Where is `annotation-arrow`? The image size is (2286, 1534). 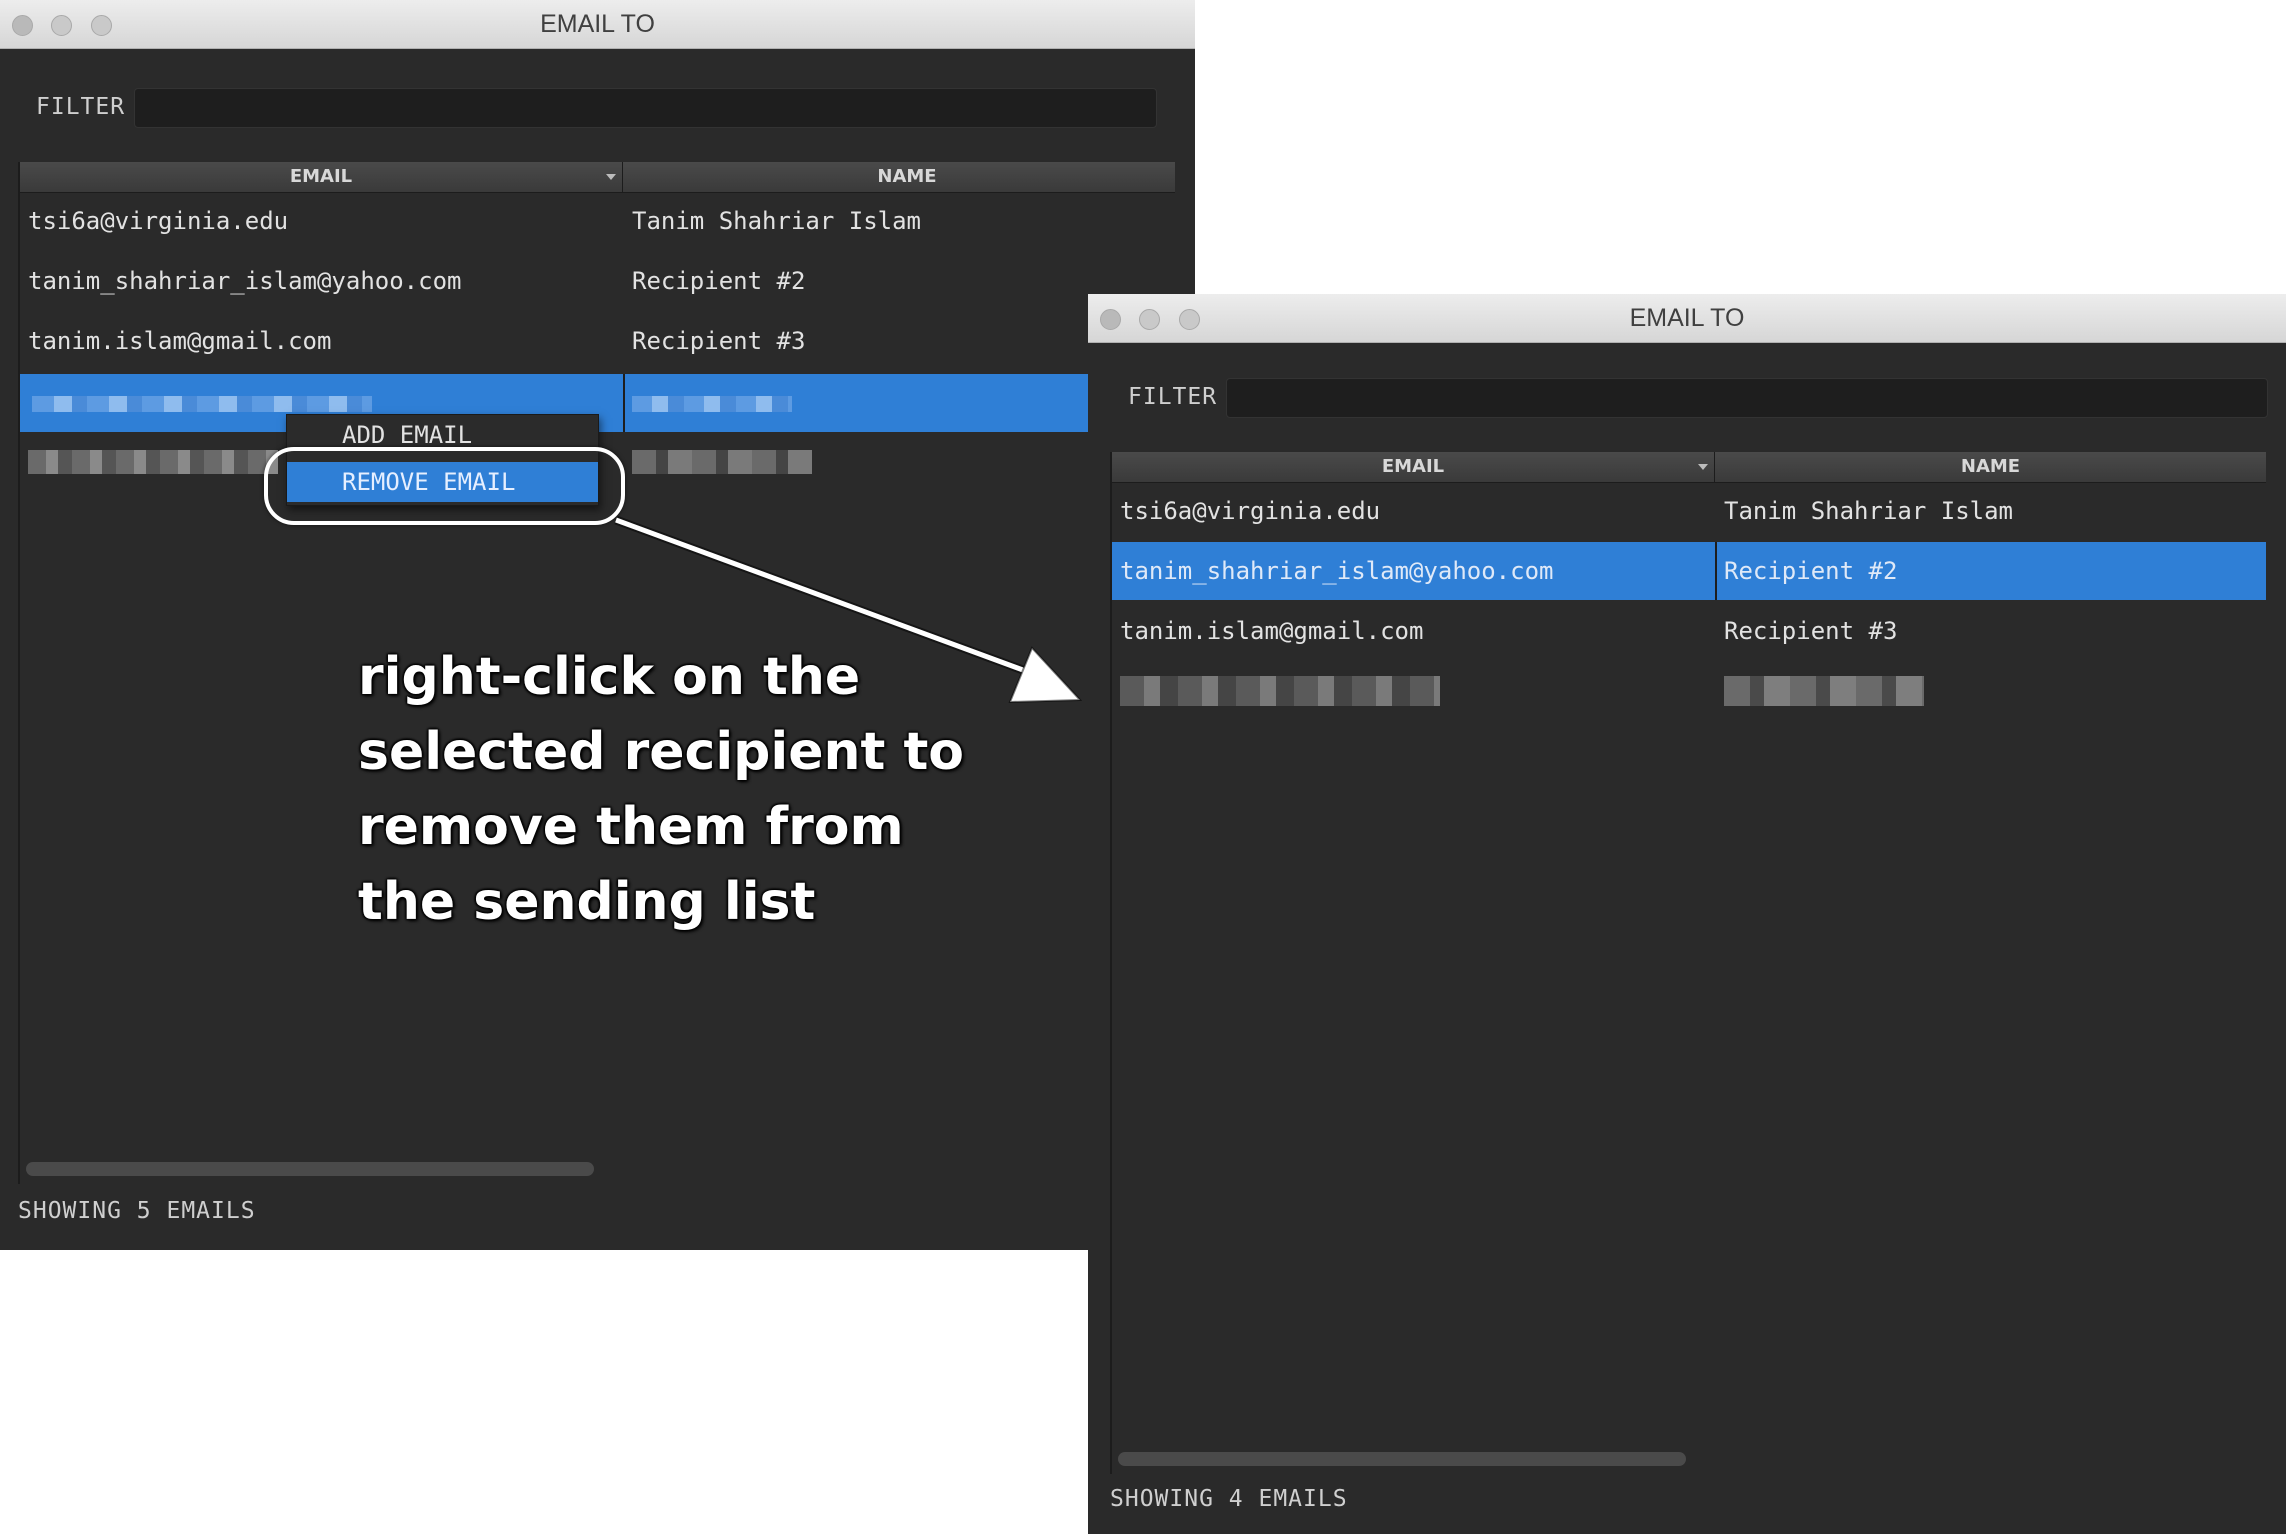
annotation-arrow is located at coordinates (848, 609).